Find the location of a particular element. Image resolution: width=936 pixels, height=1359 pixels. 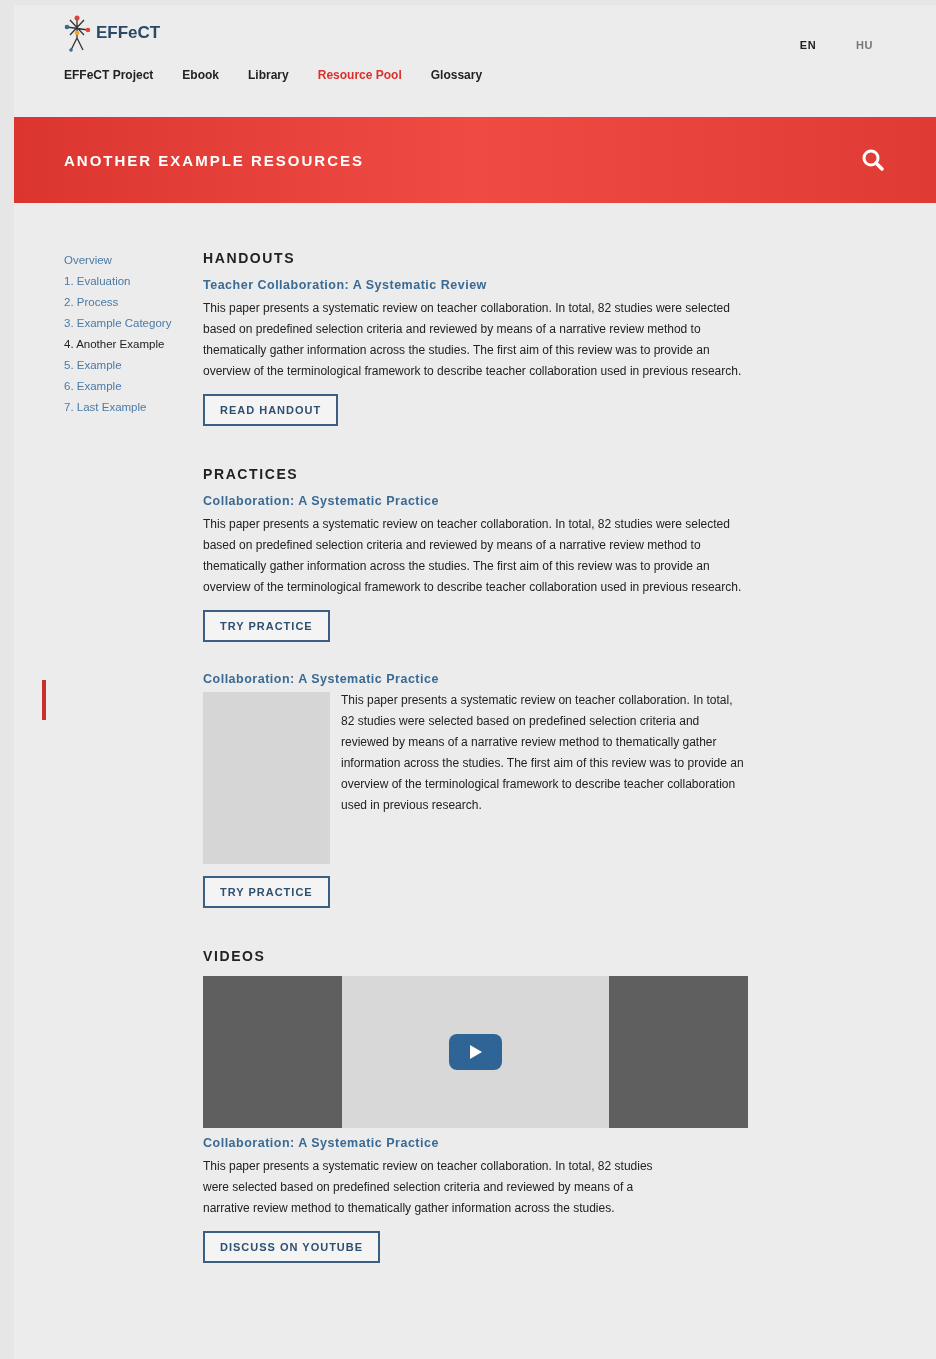

action-button: READ HANDOUT is located at coordinates (271, 410).